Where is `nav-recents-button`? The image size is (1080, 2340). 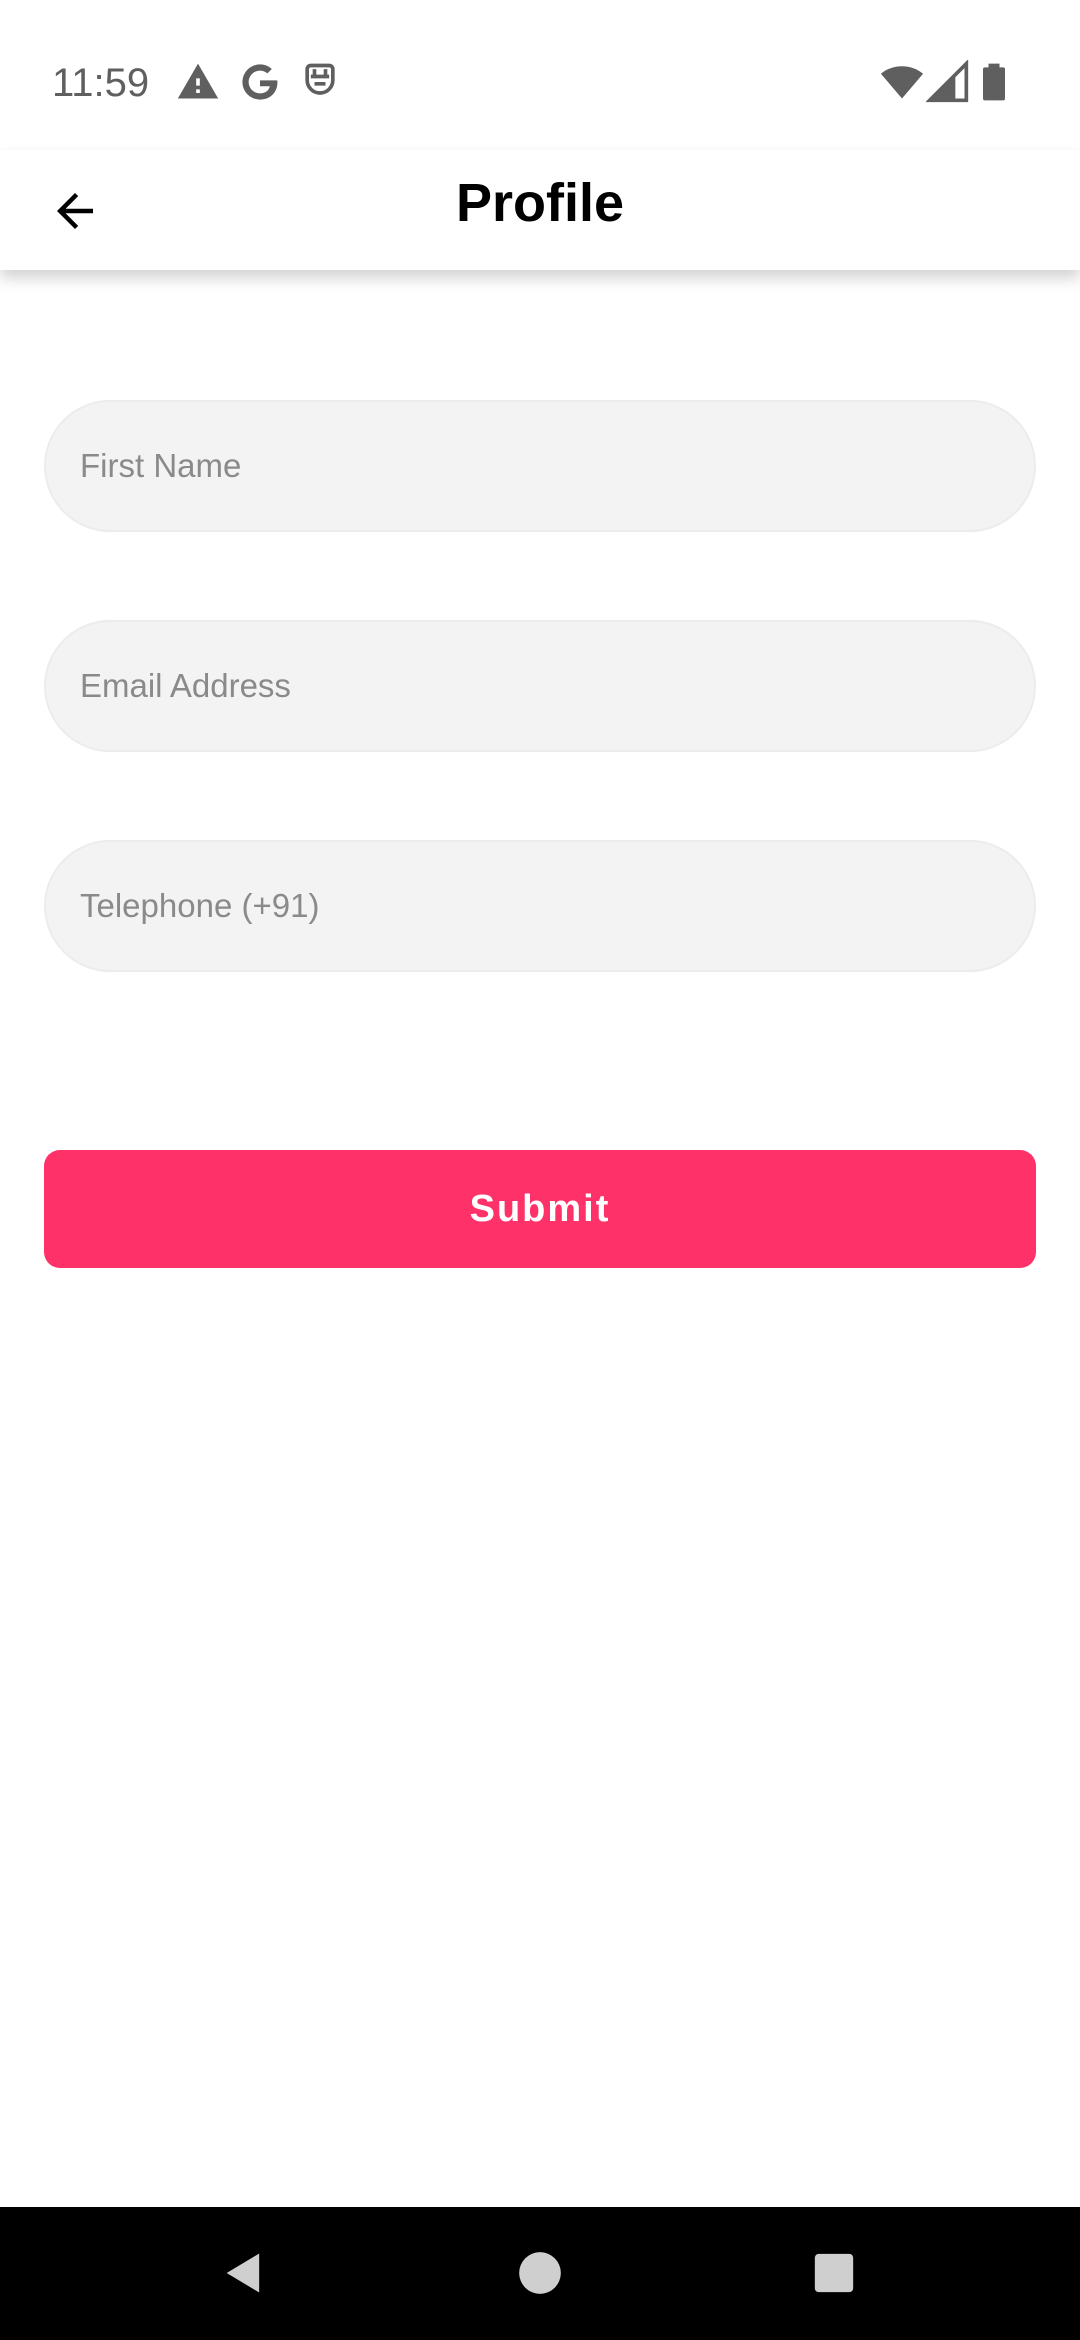
nav-recents-button is located at coordinates (834, 2273).